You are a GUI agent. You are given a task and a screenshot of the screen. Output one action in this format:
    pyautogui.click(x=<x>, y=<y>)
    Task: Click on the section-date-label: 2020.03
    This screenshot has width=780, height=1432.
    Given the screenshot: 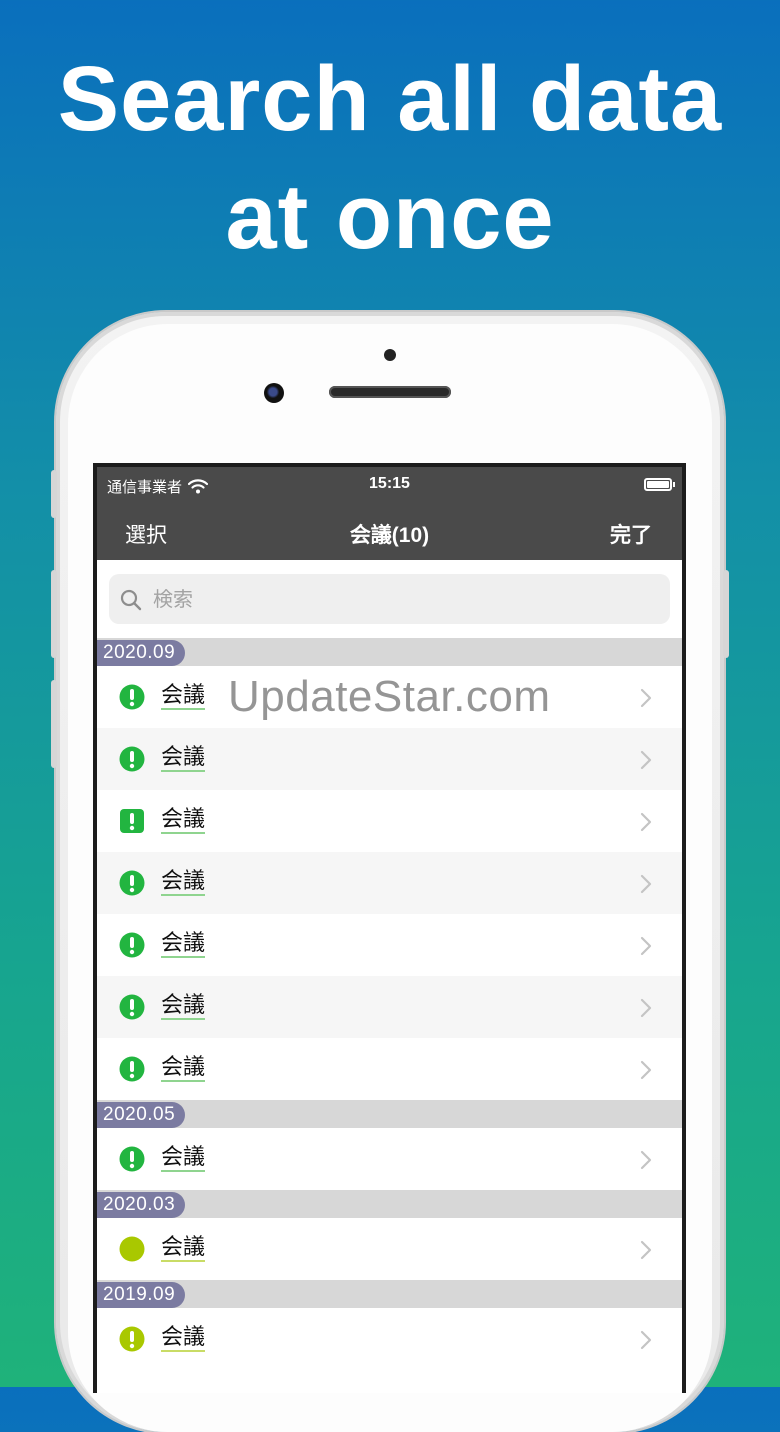 What is the action you would take?
    pyautogui.click(x=141, y=1205)
    